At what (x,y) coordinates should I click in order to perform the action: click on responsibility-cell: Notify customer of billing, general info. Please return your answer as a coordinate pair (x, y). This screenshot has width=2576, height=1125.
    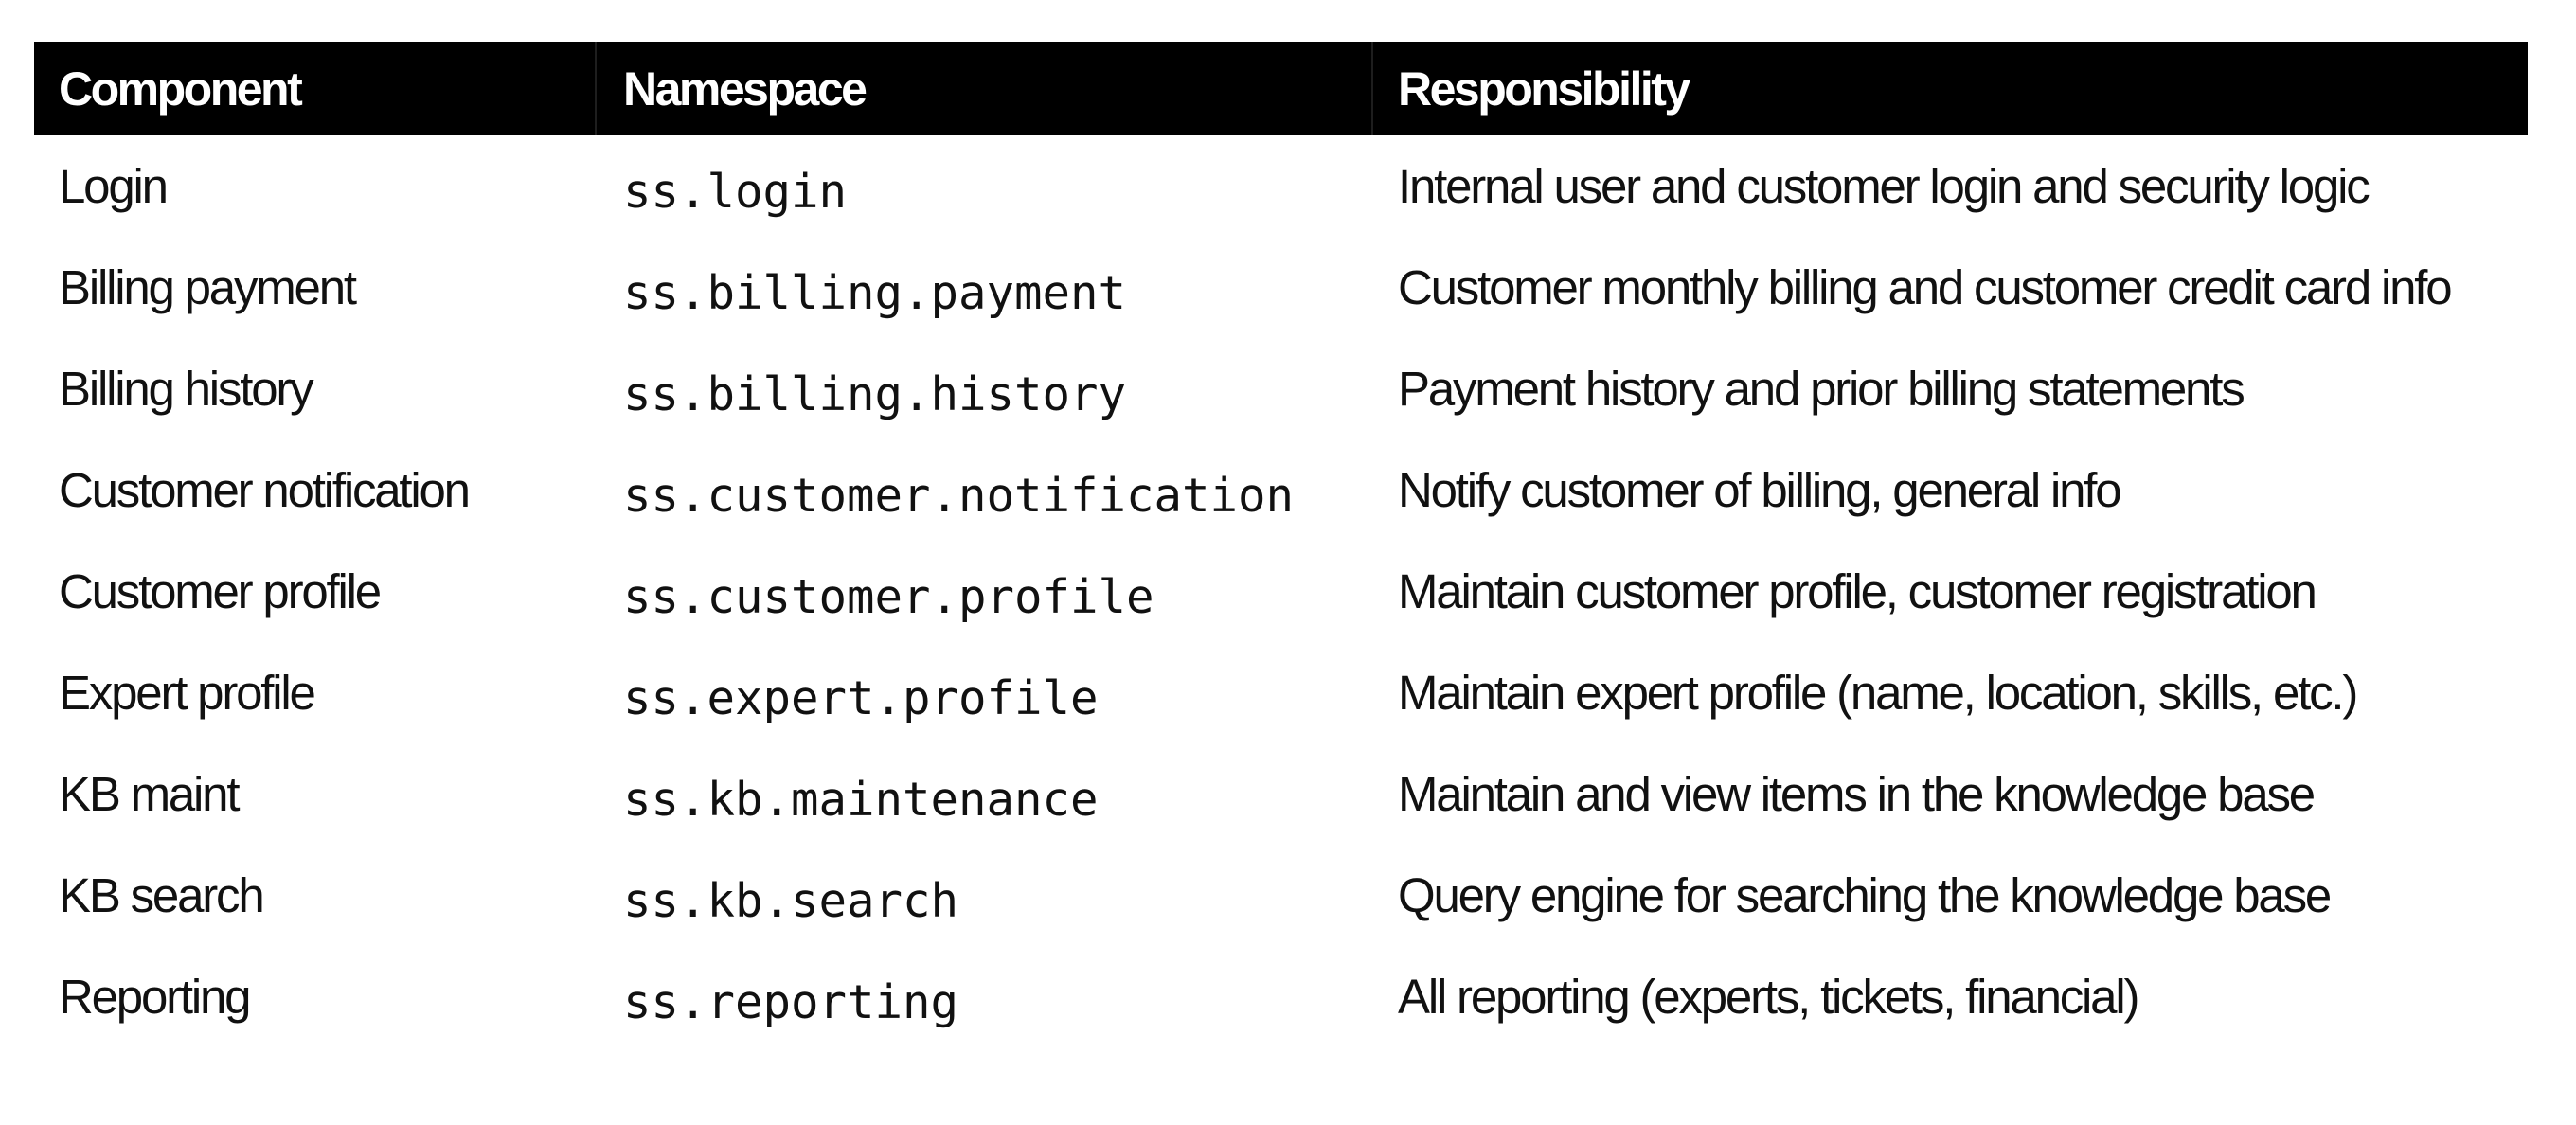
    Looking at the image, I should click on (1760, 490).